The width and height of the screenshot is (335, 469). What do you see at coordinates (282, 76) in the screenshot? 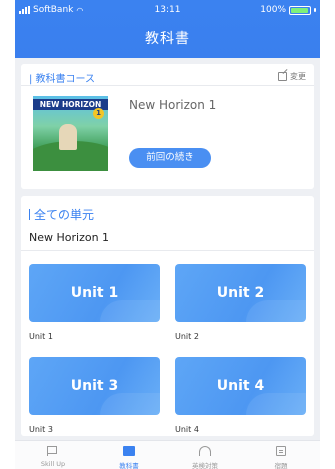
I see `edit-icon` at bounding box center [282, 76].